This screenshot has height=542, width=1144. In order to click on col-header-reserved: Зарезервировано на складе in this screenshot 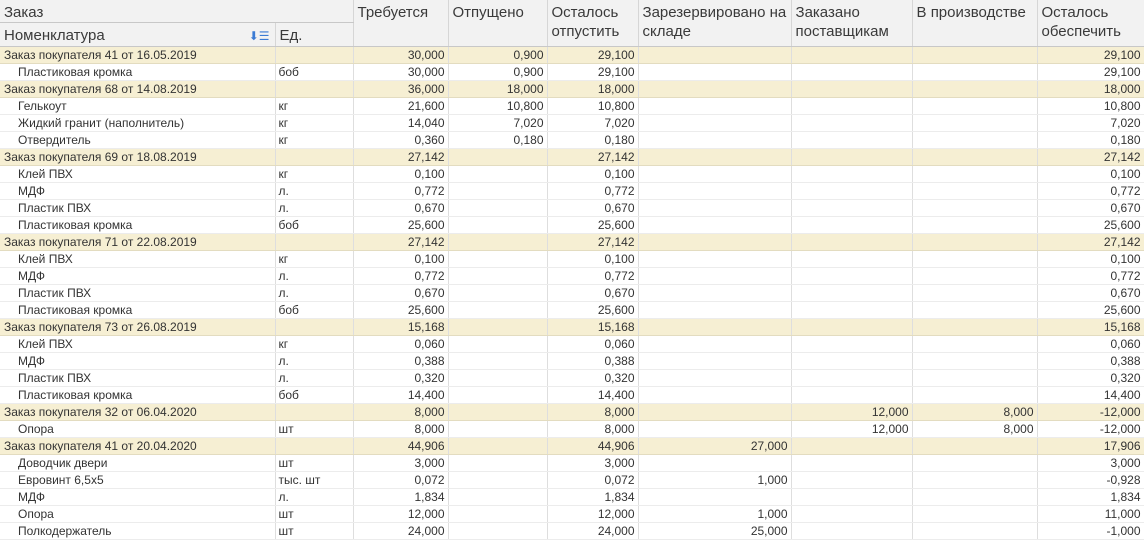, I will do `click(715, 23)`.